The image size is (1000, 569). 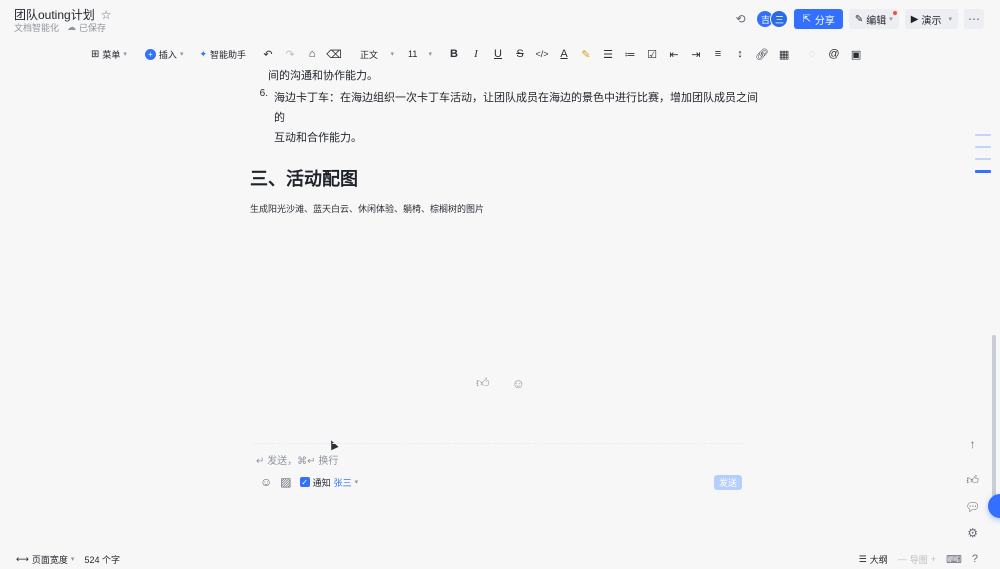 I want to click on underline-icon: U, so click(x=498, y=54).